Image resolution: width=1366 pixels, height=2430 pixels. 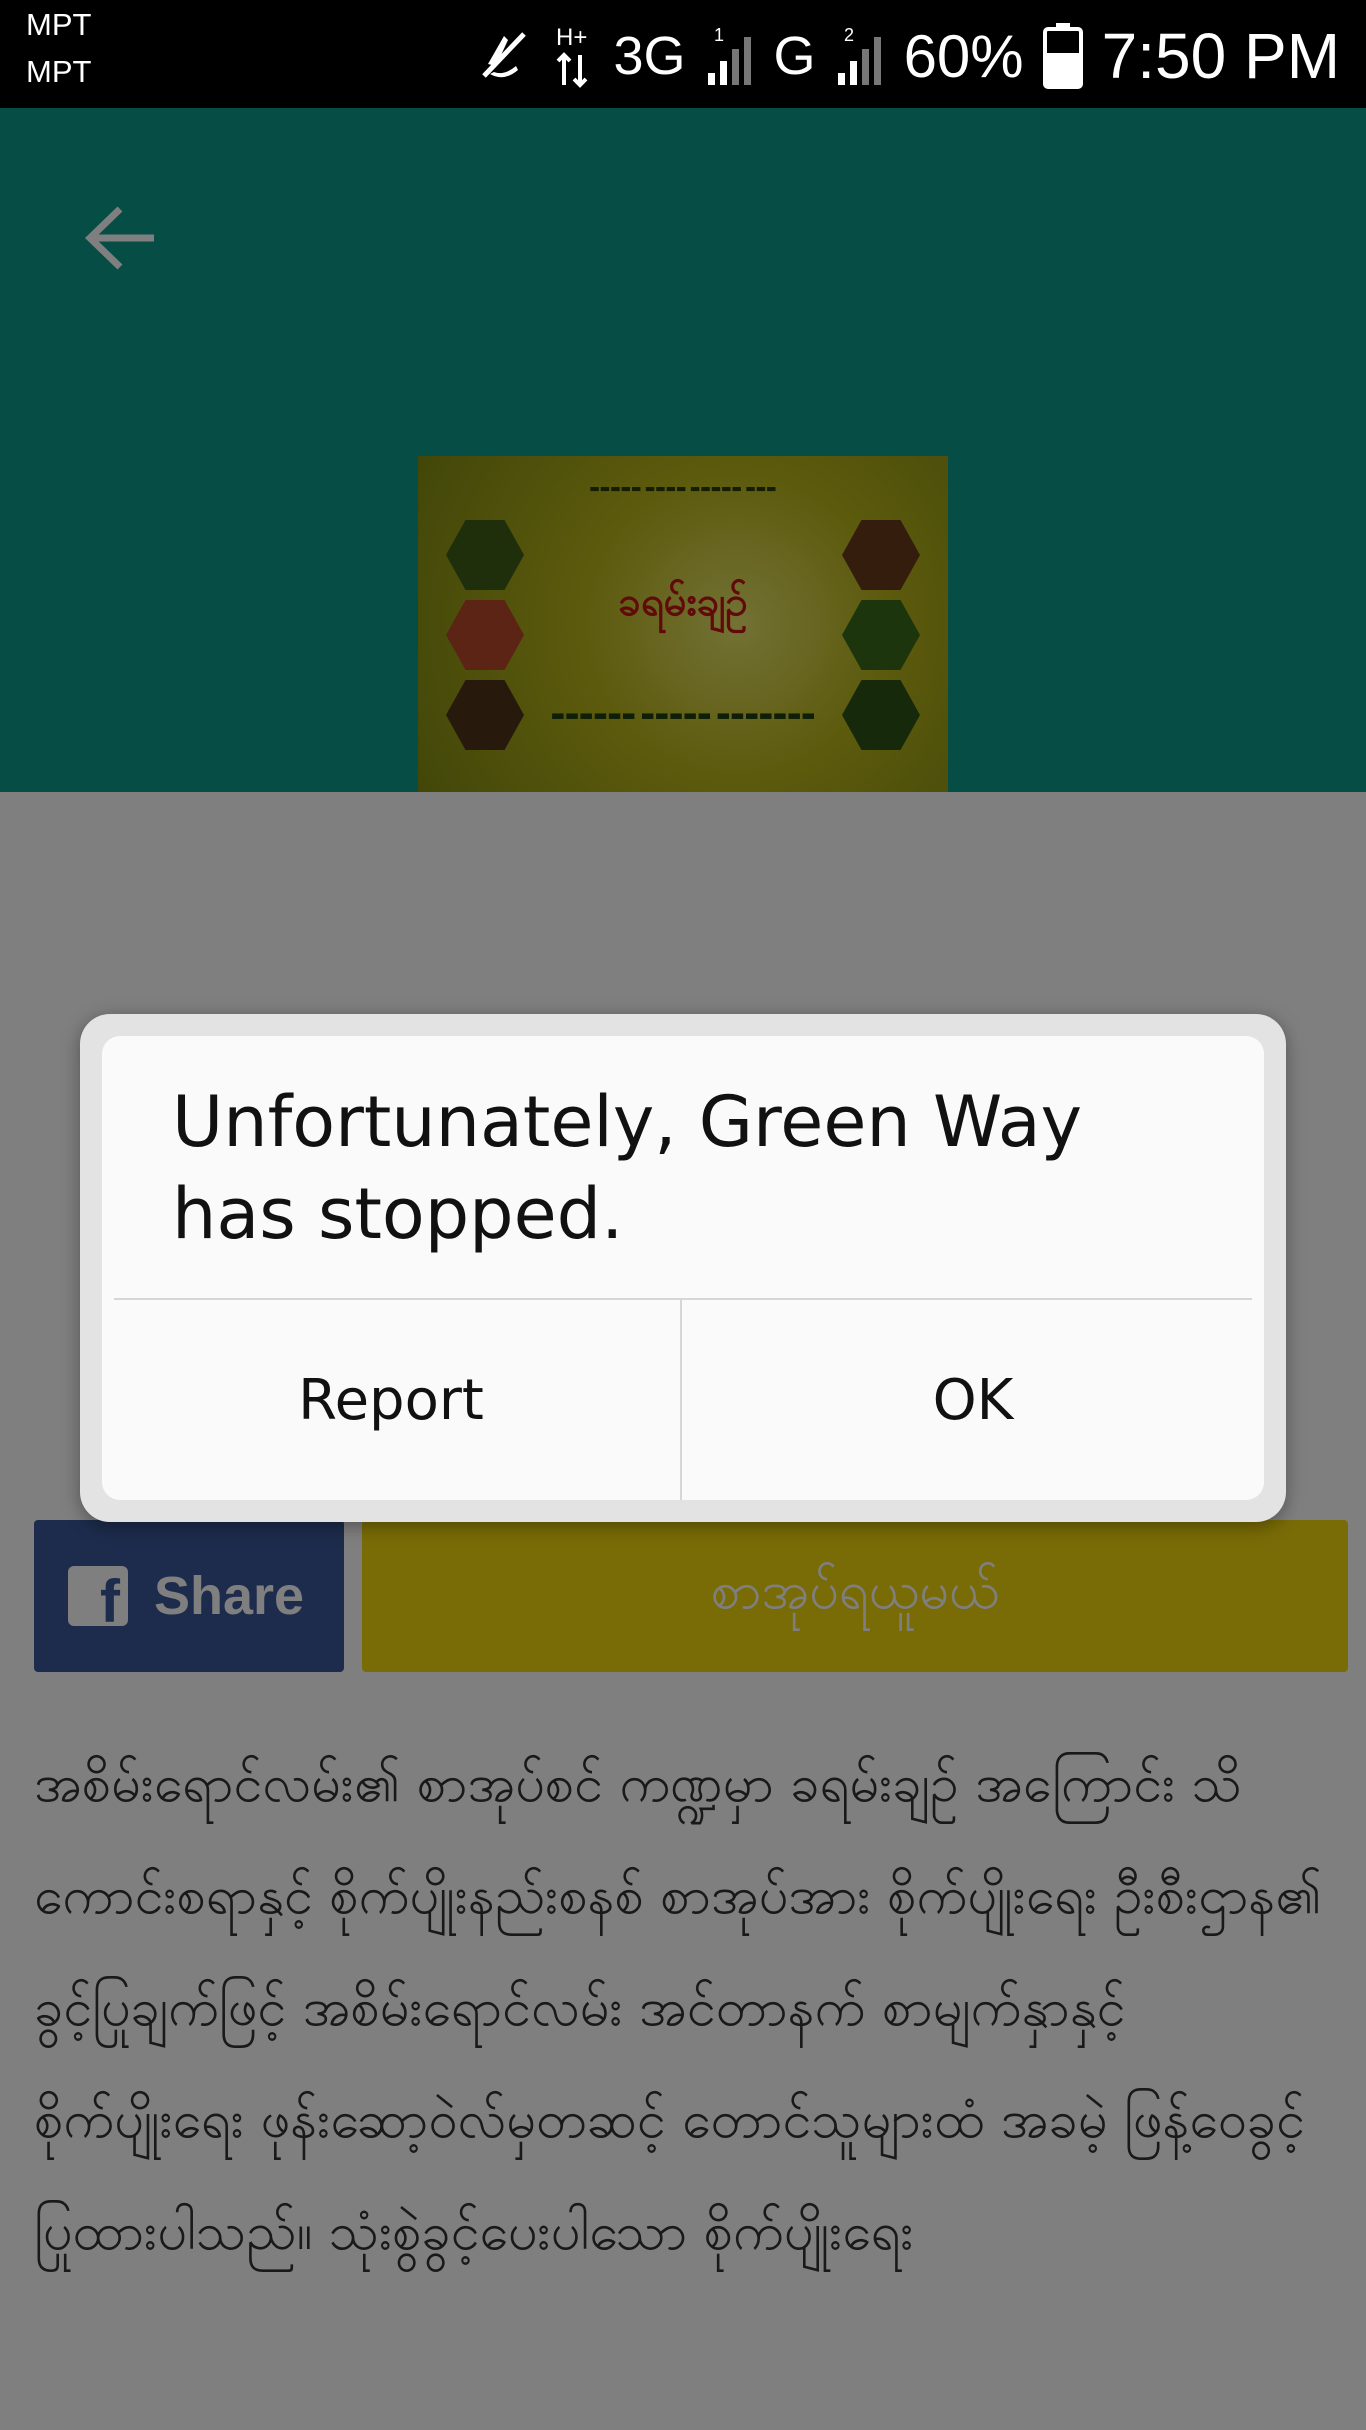 What do you see at coordinates (59, 24) in the screenshot?
I see `carrier-label-sim1: MPT` at bounding box center [59, 24].